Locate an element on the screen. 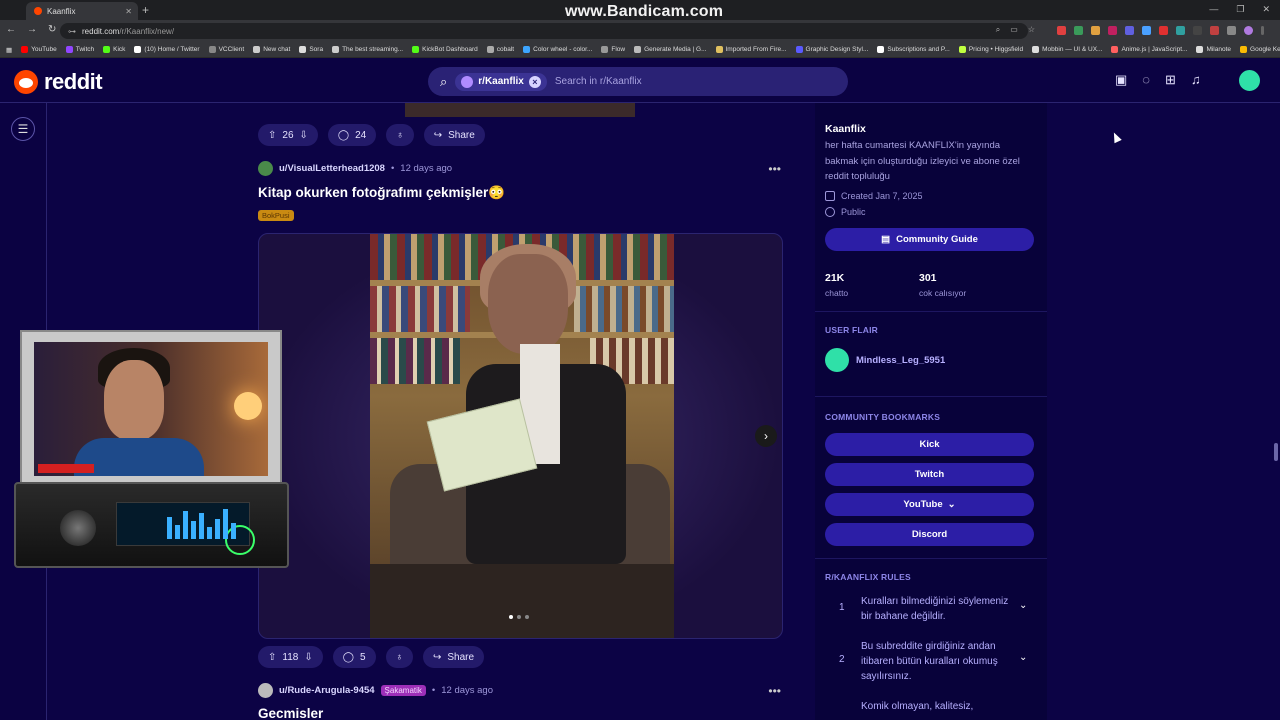  page-scrollbar is located at coordinates (1276, 411).